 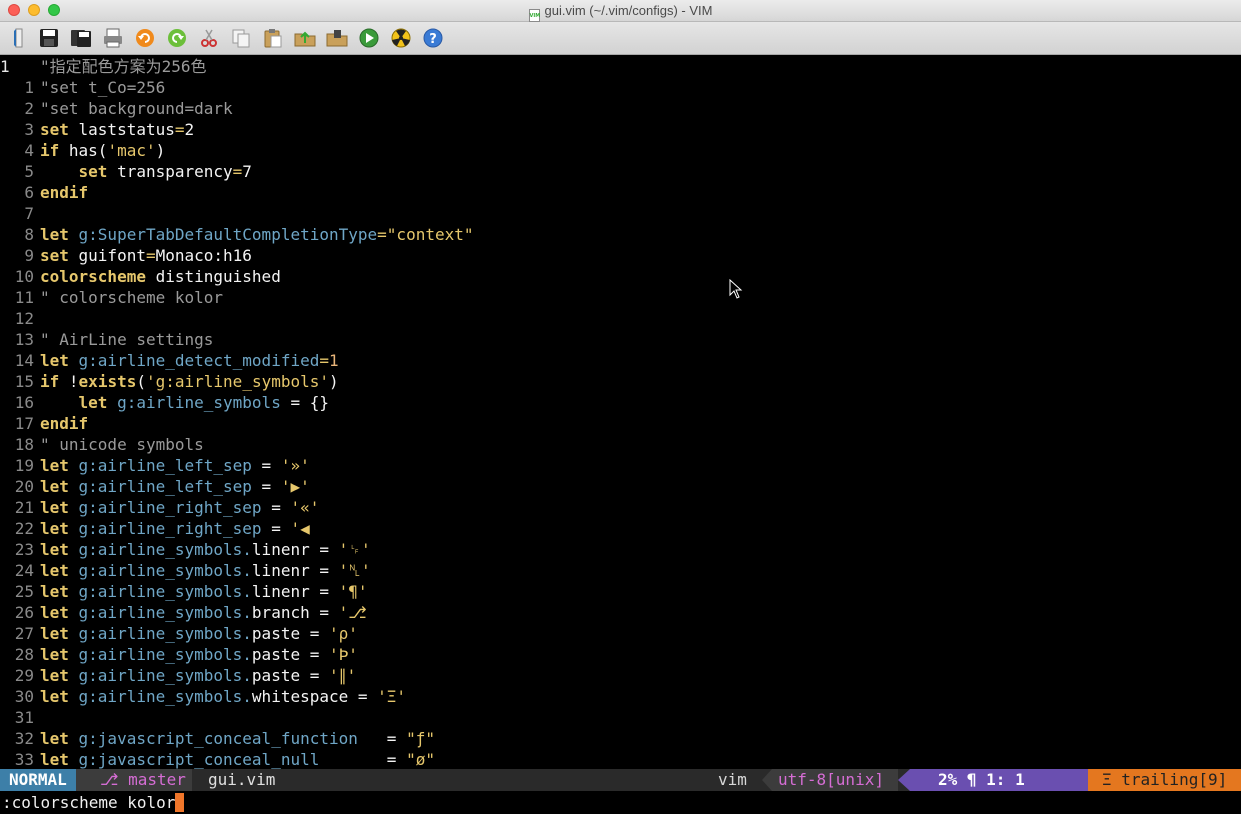 What do you see at coordinates (24, 507) in the screenshot?
I see `line-number: 21` at bounding box center [24, 507].